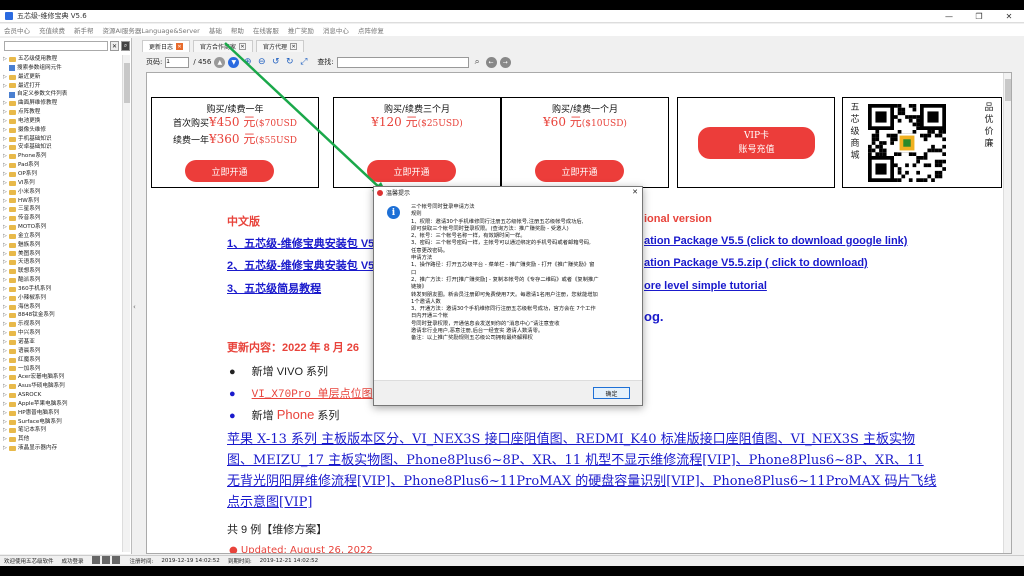 The height and width of the screenshot is (576, 1024). I want to click on info-icon: i, so click(393, 212).